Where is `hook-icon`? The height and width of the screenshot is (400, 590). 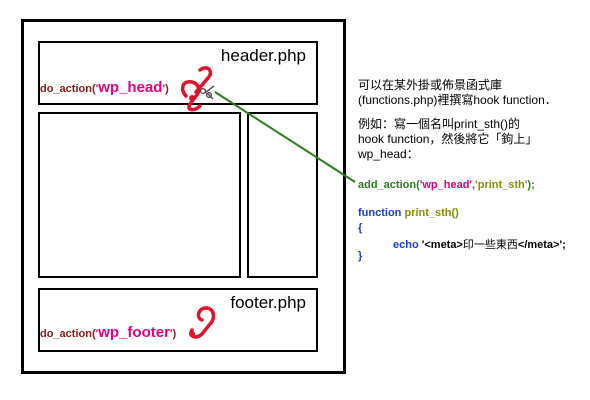
hook-icon is located at coordinates (196, 89).